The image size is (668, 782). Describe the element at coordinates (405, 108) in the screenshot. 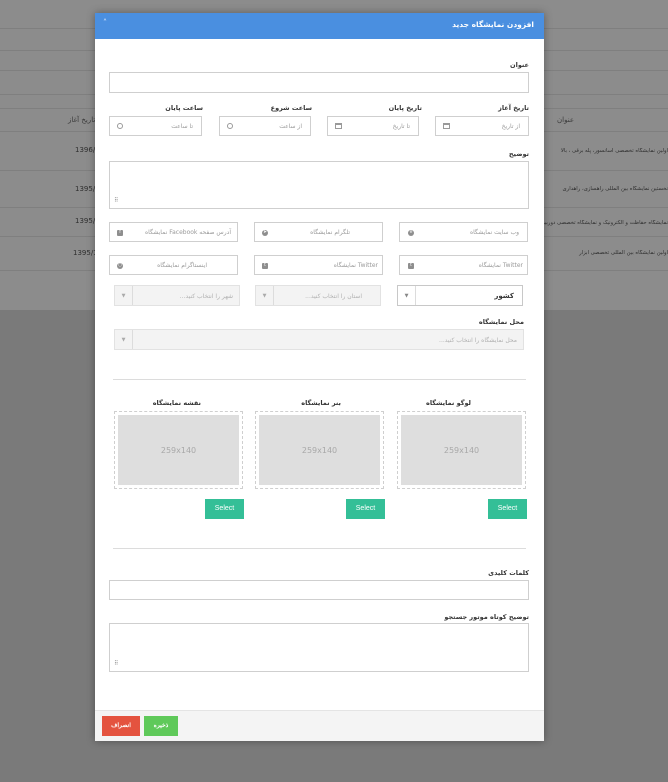

I see `end-date-label: تاریخ پایان` at that location.